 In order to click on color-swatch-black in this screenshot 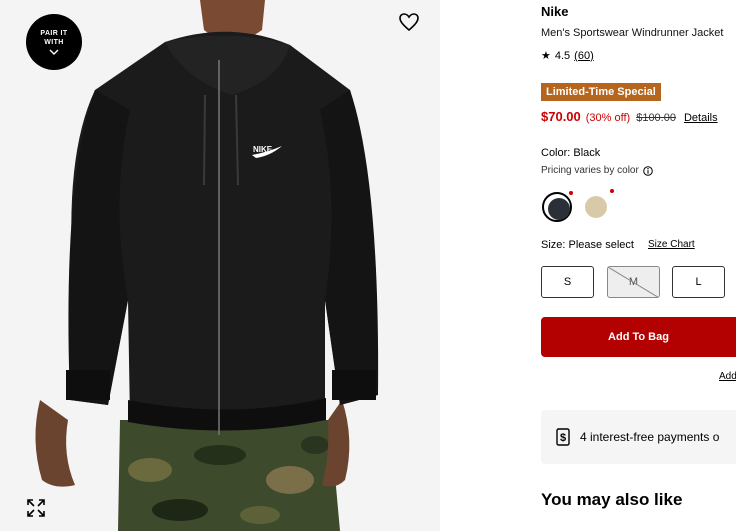, I will do `click(557, 206)`.